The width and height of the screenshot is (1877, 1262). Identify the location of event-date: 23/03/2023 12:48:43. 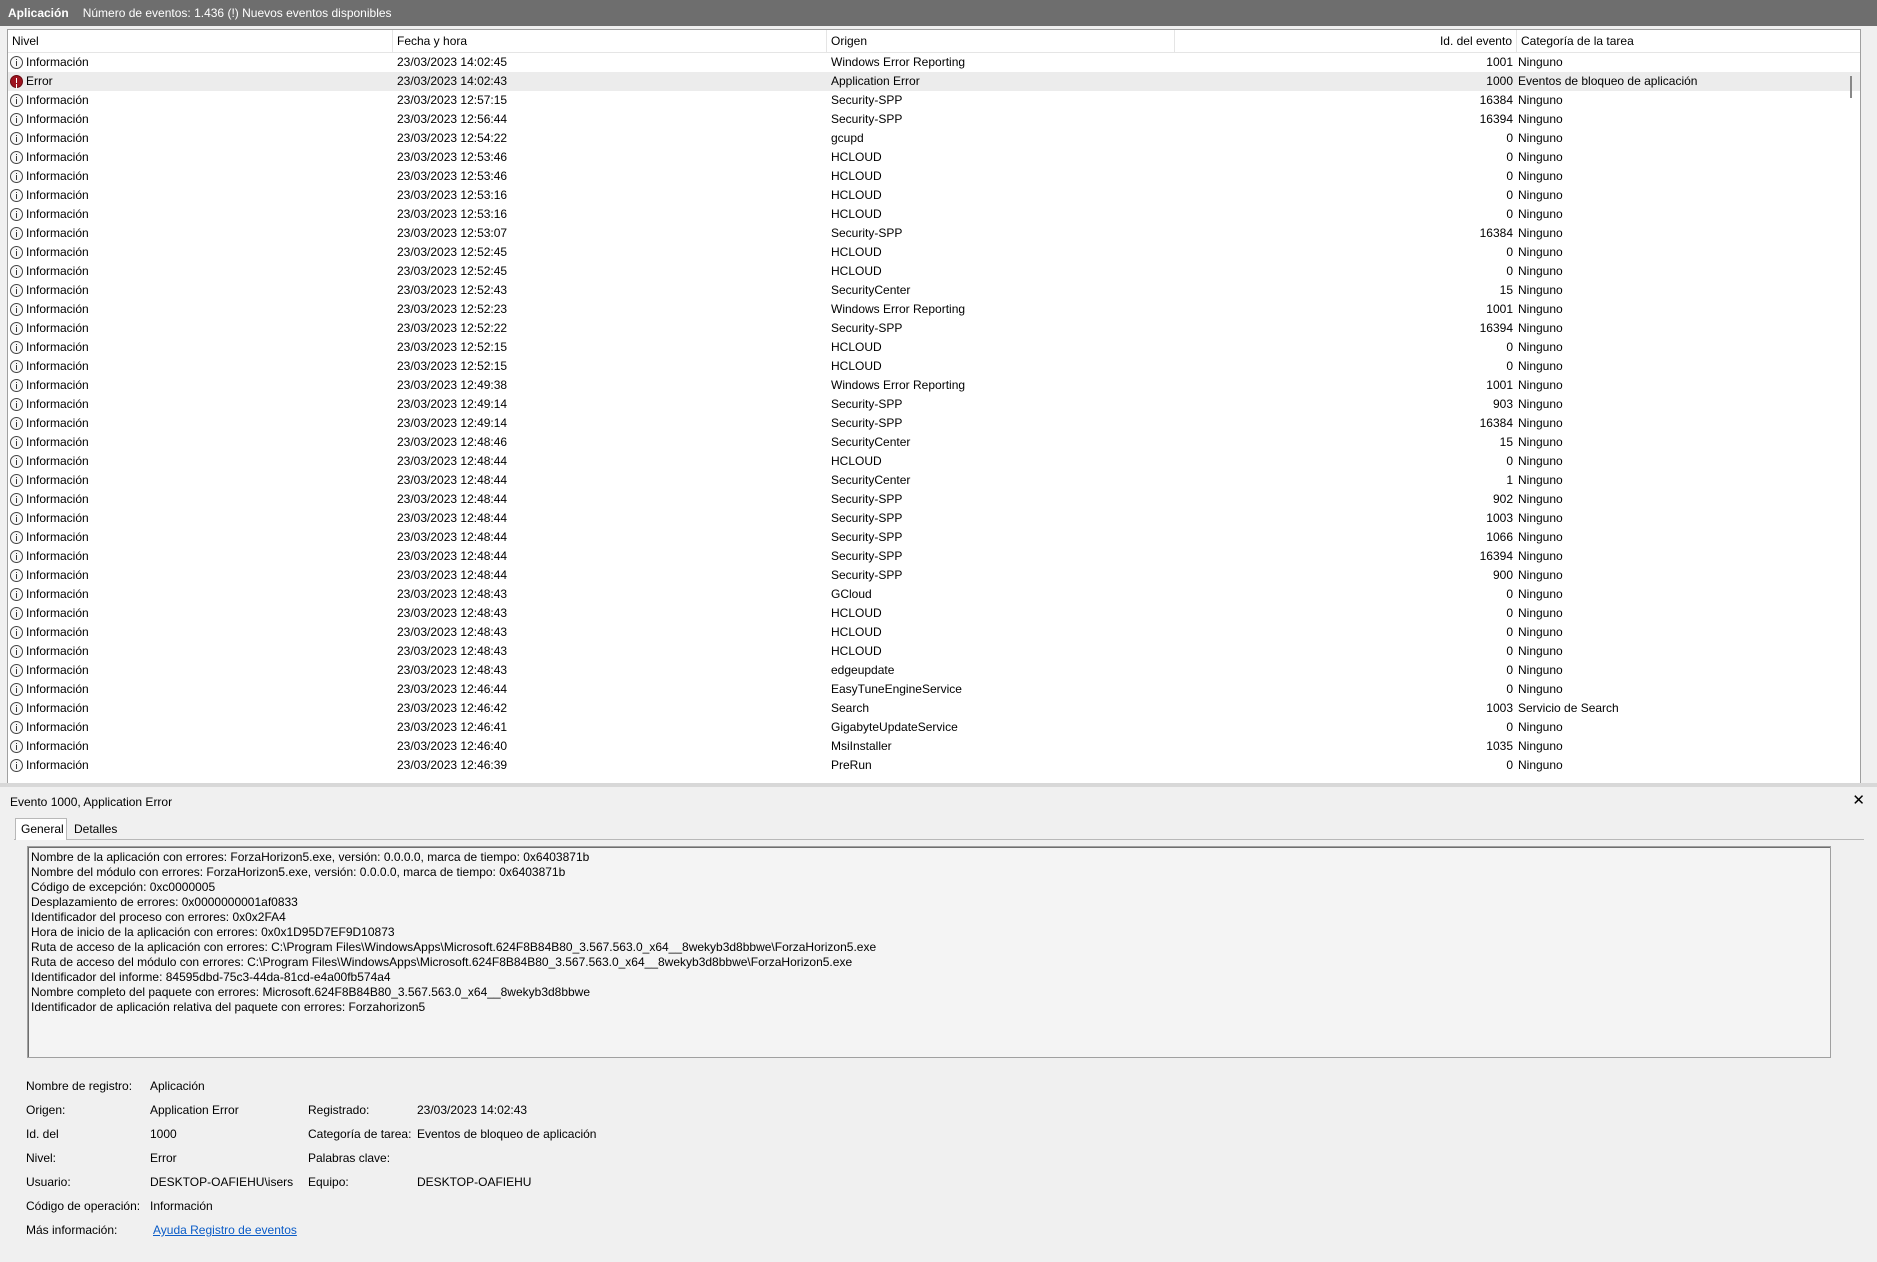
(452, 670).